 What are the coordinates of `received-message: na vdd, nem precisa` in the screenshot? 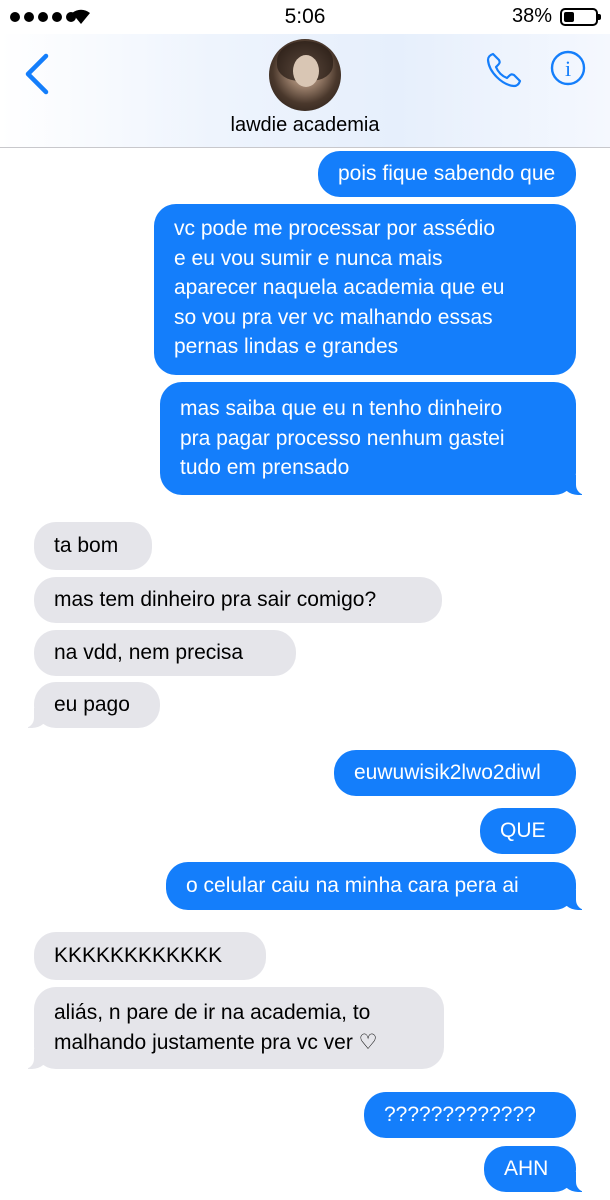 It's located at (165, 653).